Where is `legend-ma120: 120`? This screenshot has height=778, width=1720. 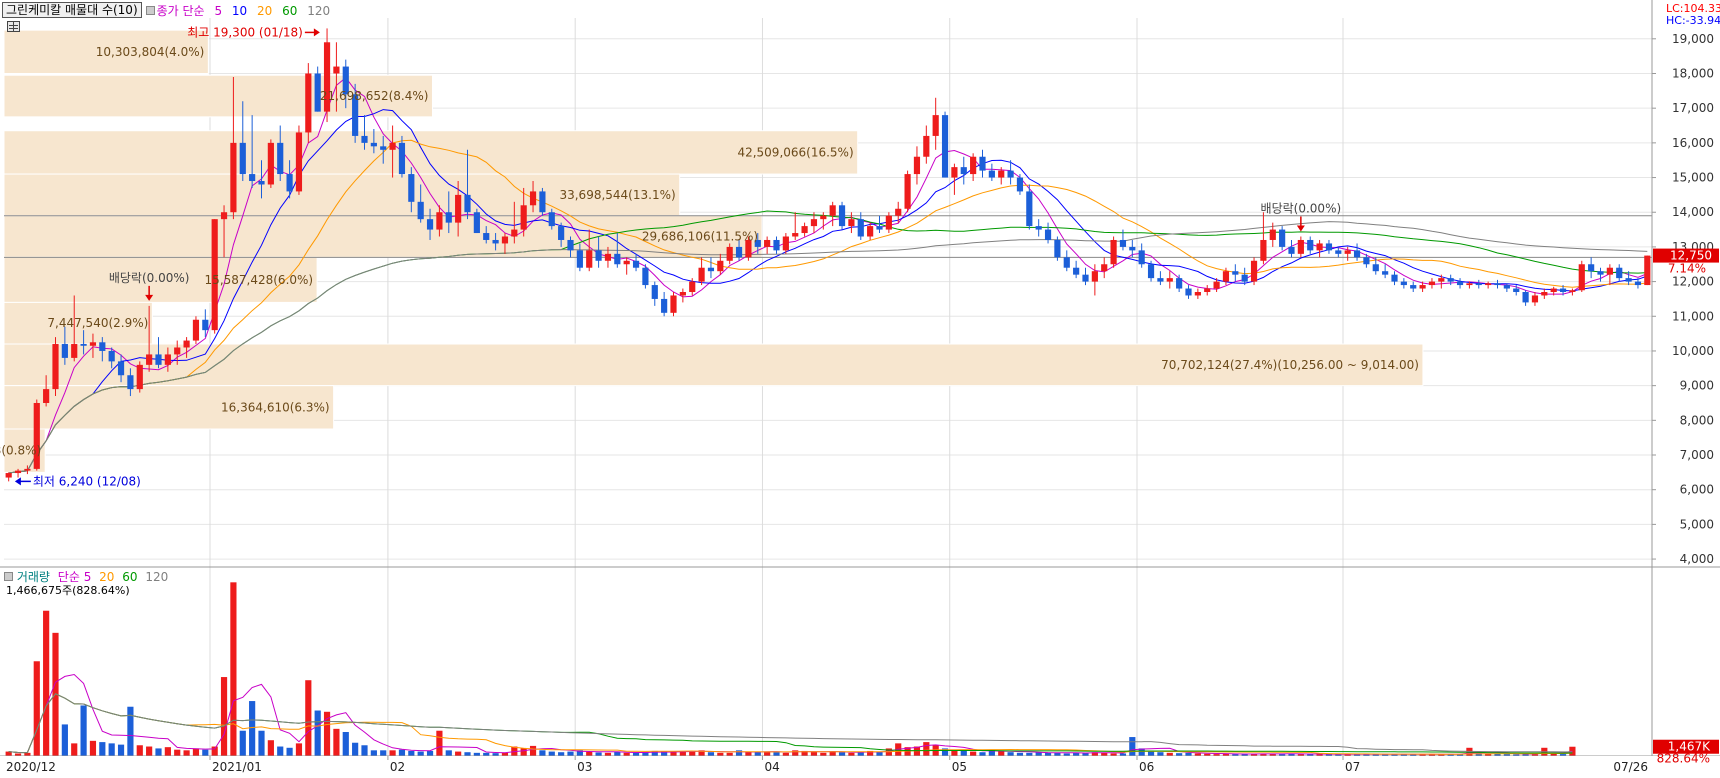 legend-ma120: 120 is located at coordinates (319, 10).